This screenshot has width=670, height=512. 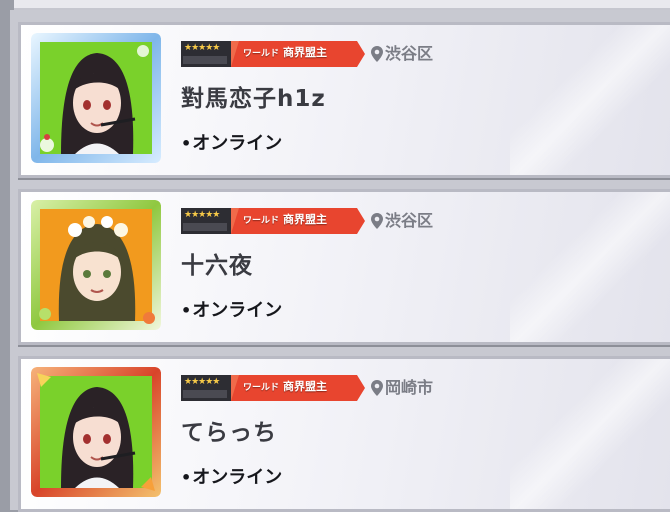 I want to click on player-name: てらっち, so click(x=229, y=433).